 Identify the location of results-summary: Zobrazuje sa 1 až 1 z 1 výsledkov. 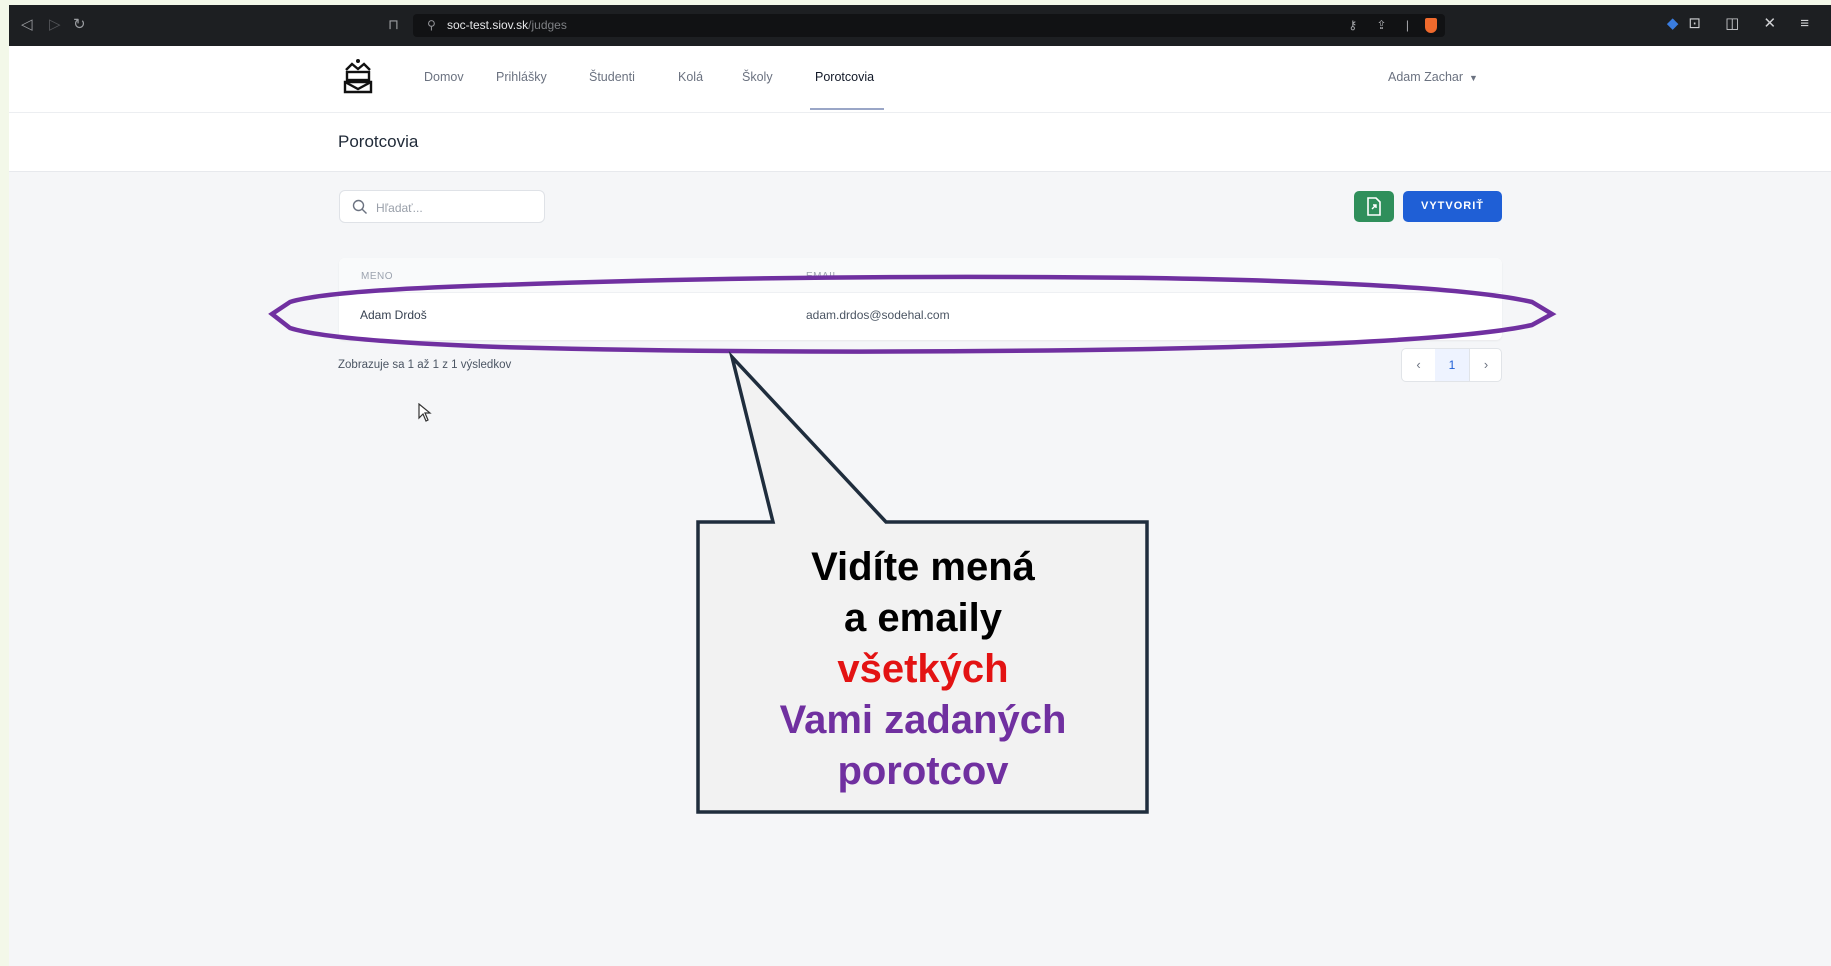
(425, 365).